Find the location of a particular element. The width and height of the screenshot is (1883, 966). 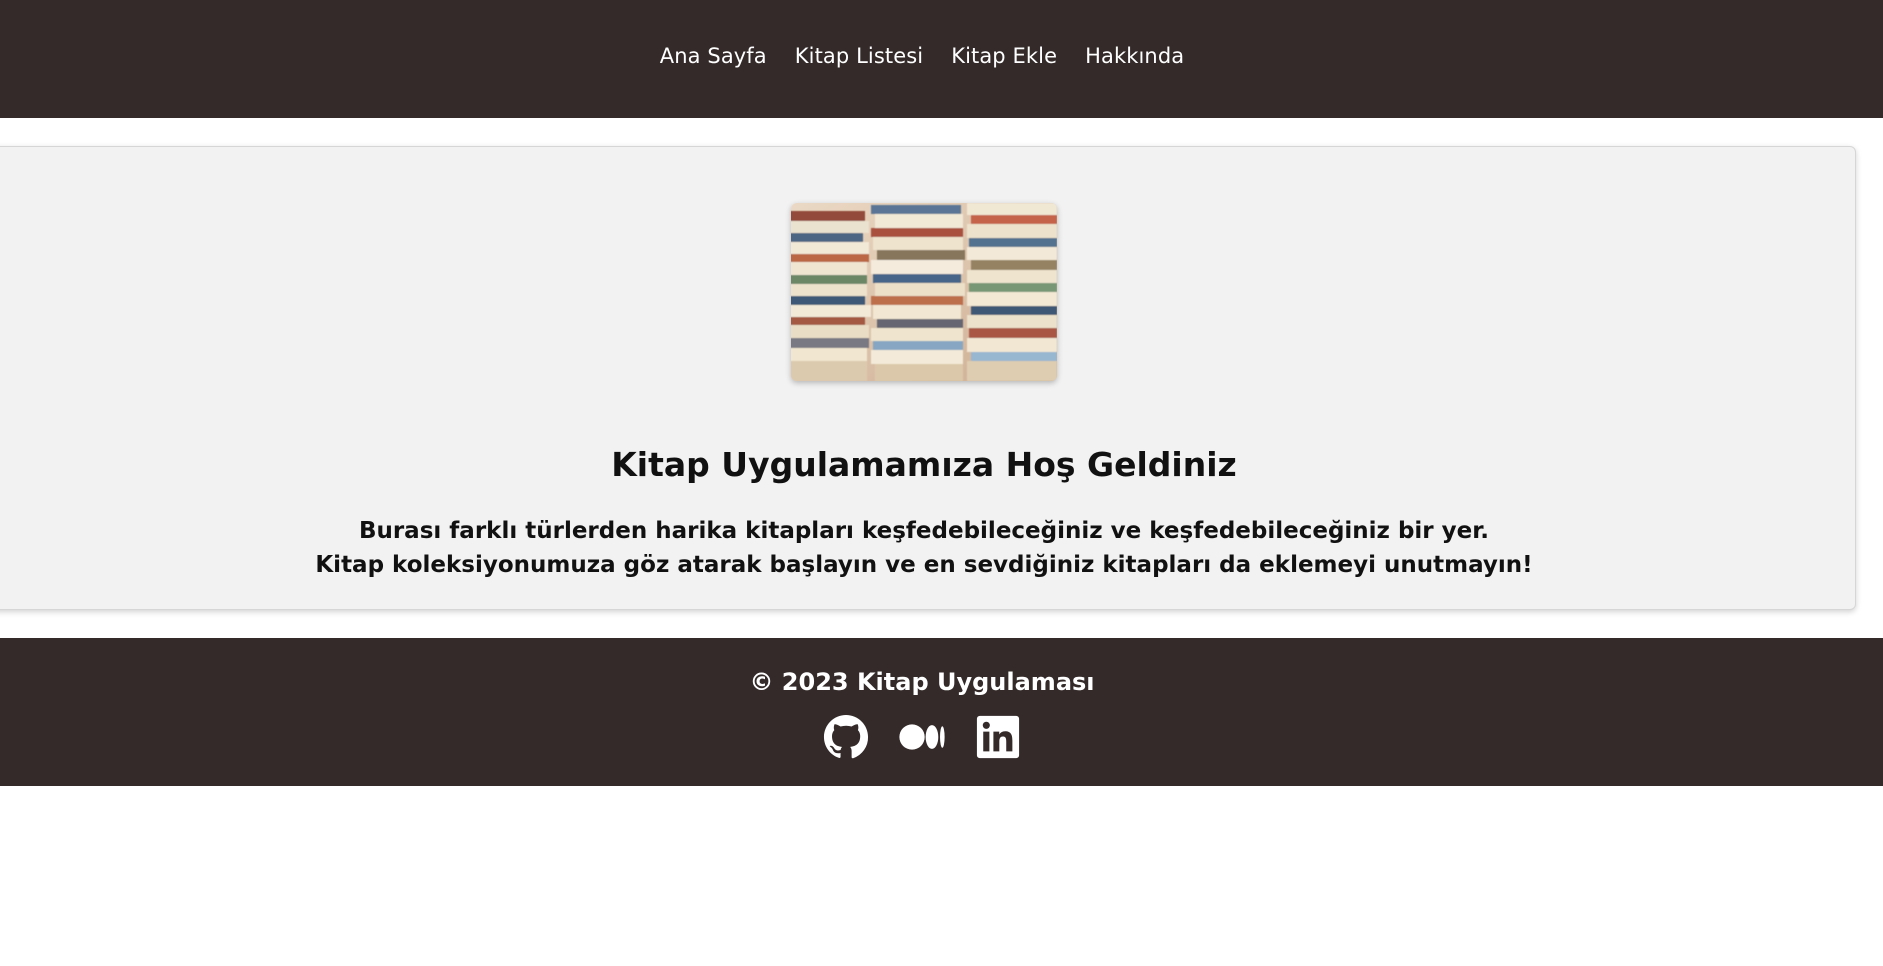

books-image is located at coordinates (924, 292).